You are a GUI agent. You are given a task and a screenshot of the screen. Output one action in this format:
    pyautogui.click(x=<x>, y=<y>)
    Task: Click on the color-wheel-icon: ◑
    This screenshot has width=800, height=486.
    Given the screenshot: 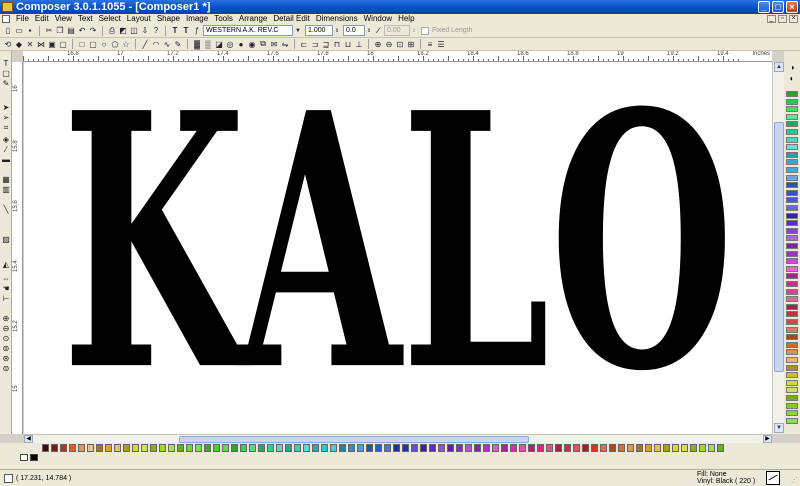 What is the action you would take?
    pyautogui.click(x=792, y=67)
    